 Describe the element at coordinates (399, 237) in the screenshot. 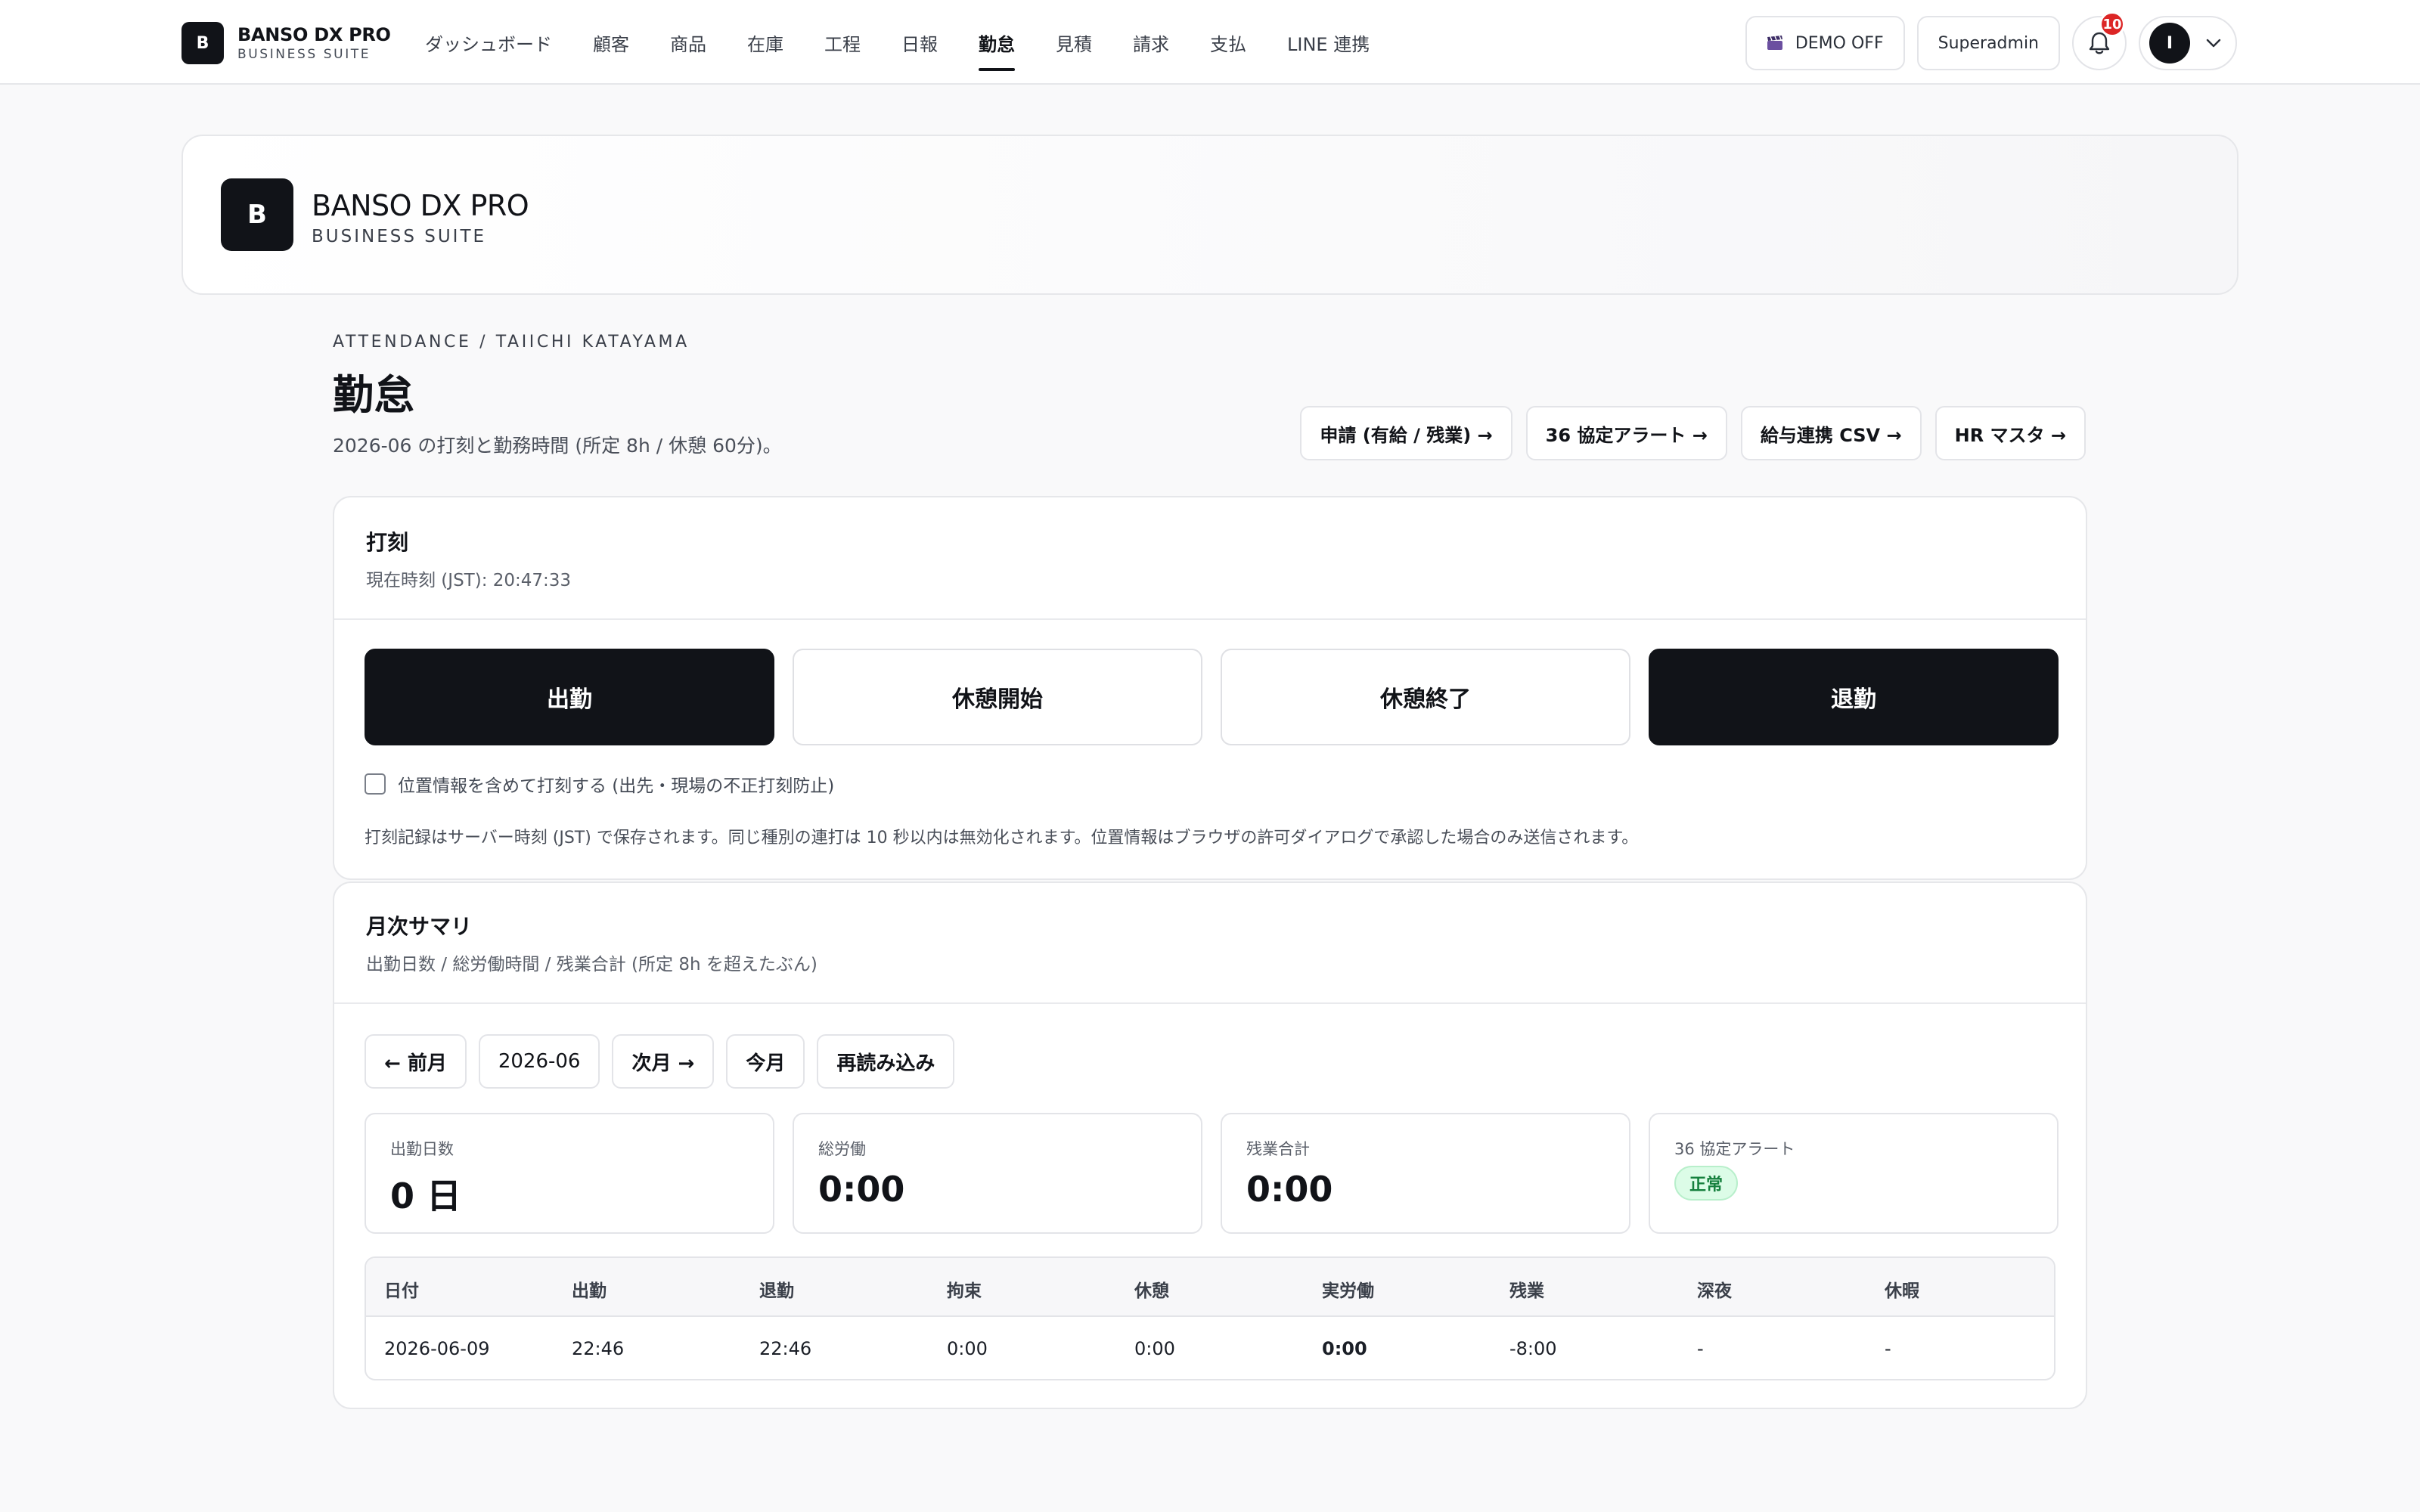

I see `banner-brand-subtitle: BUSINESS SUITE` at that location.